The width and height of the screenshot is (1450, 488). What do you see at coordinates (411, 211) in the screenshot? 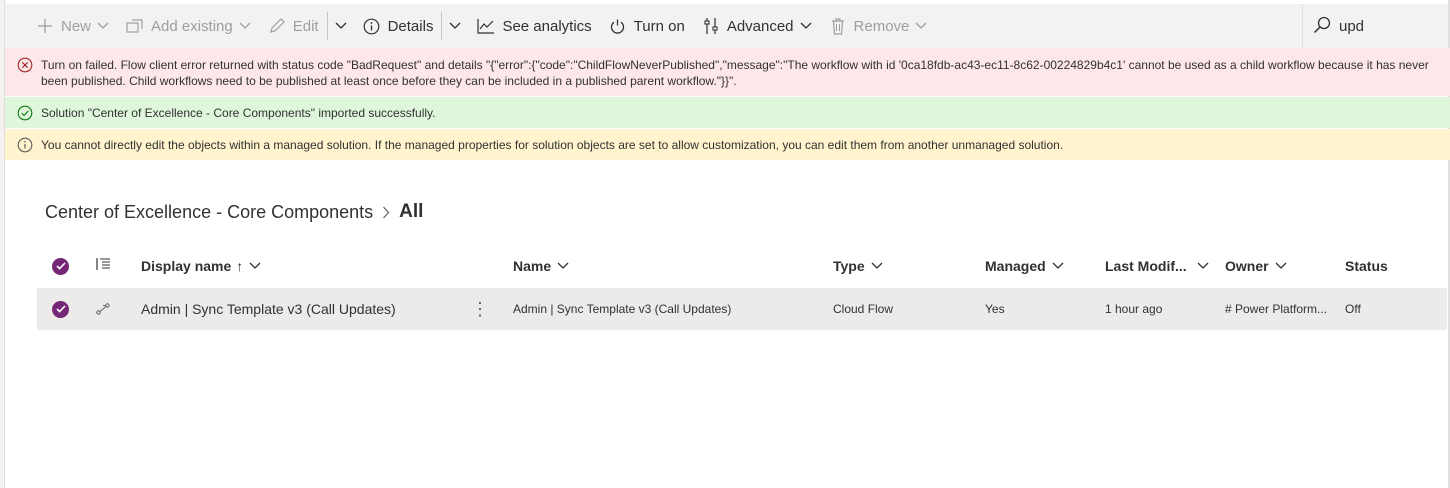
I see `breadcrumb-current: All` at bounding box center [411, 211].